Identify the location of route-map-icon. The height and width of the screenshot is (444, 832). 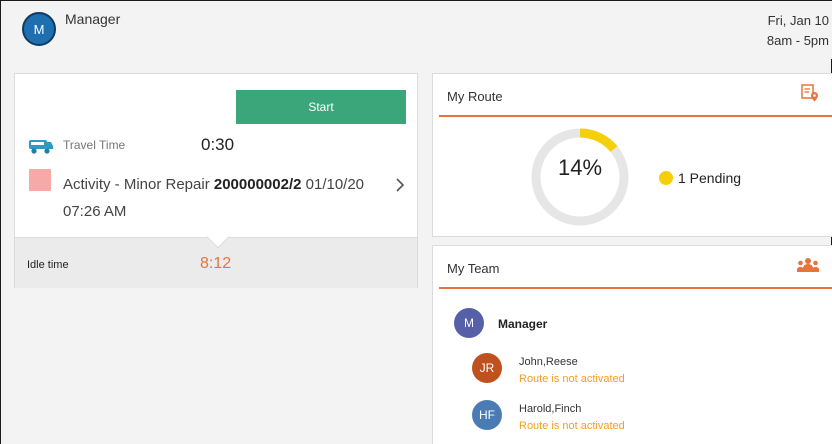
(810, 95).